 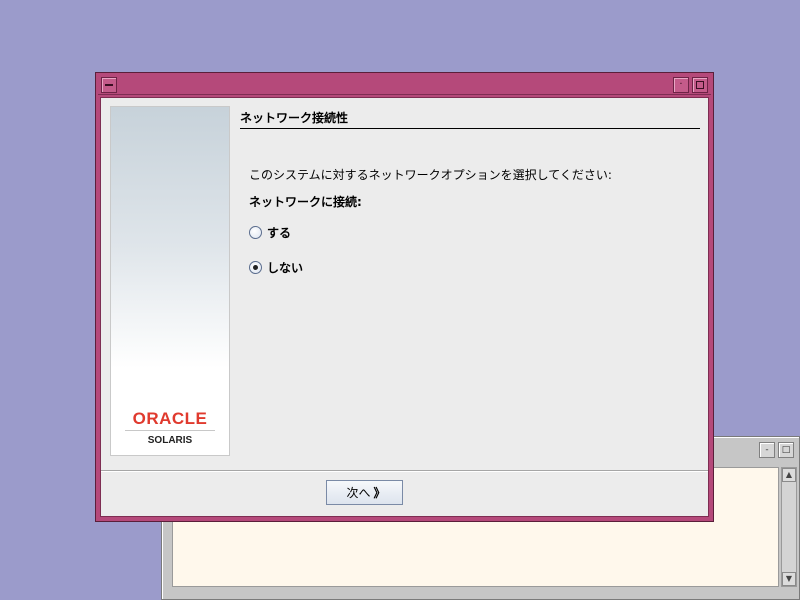 I want to click on radio-option-yes-label: する, so click(x=279, y=232).